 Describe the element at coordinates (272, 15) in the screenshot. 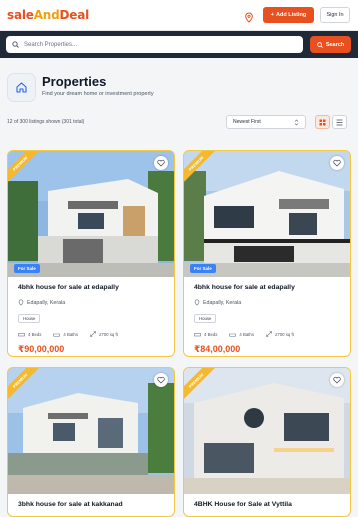

I see `plus-icon: +` at that location.